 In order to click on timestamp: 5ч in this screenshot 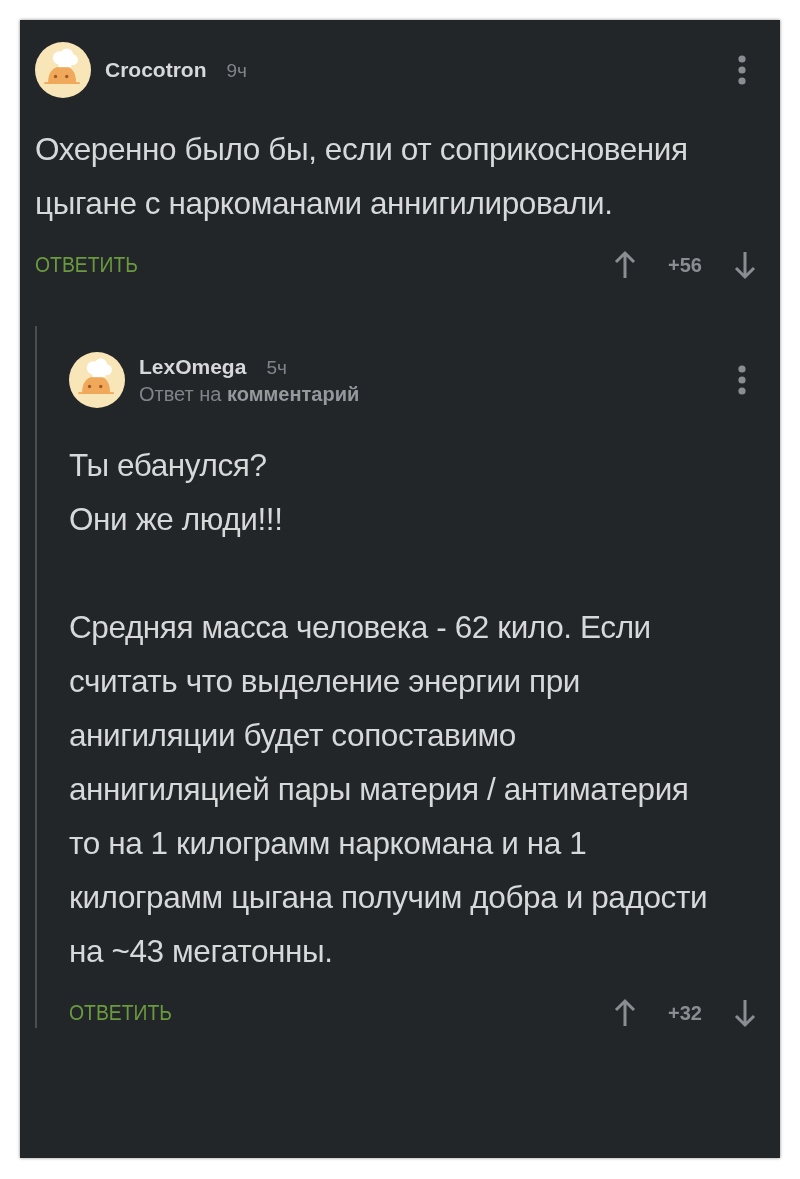, I will do `click(276, 367)`.